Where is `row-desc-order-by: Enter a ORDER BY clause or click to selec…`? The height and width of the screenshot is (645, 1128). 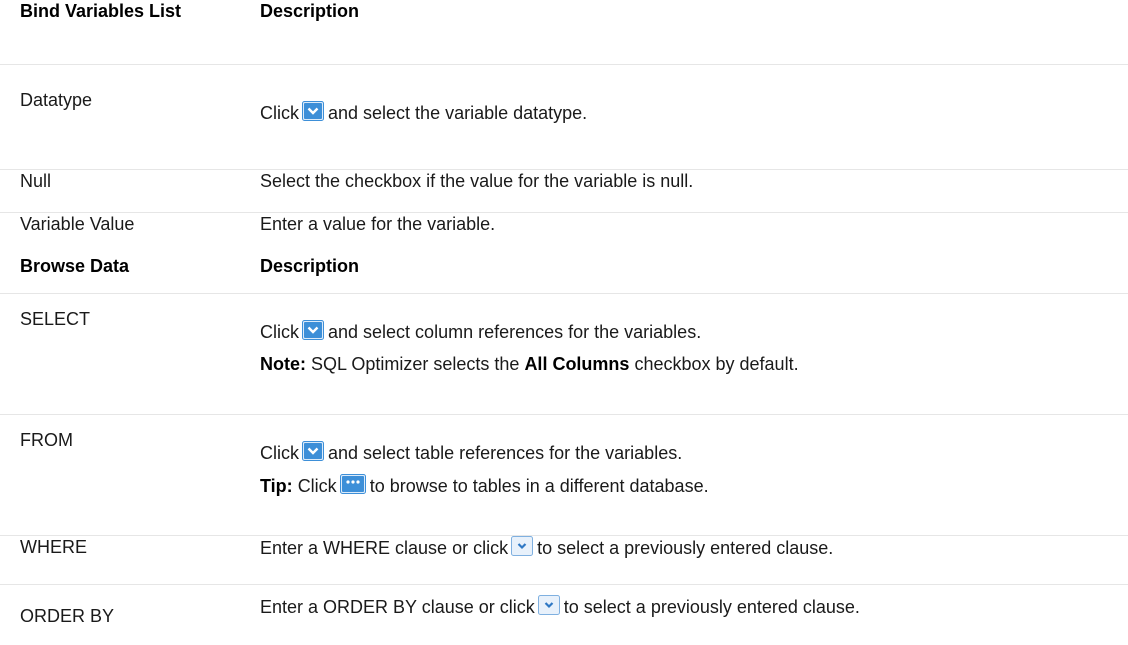
row-desc-order-by: Enter a ORDER BY clause or click to selec… is located at coordinates (684, 615).